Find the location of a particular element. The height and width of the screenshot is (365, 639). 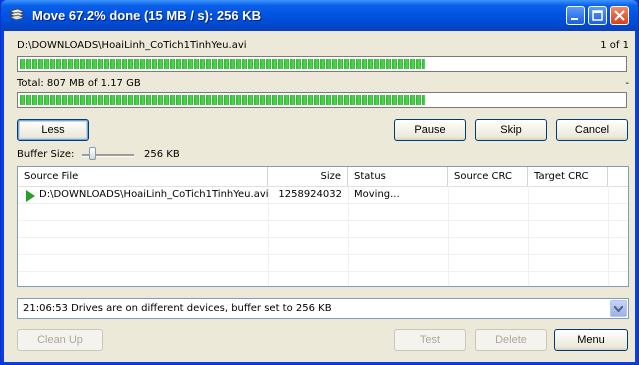

delete-button: Delete is located at coordinates (511, 340).